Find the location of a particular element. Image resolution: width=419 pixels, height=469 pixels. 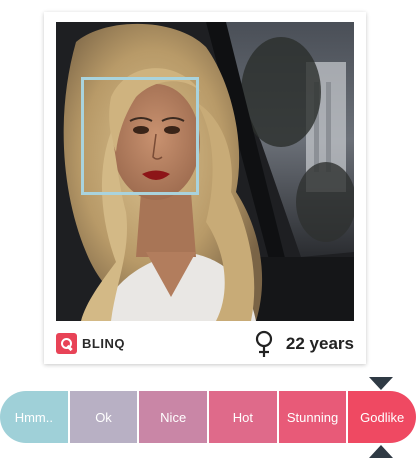

rating-option-stunning: Stunning is located at coordinates (313, 417).